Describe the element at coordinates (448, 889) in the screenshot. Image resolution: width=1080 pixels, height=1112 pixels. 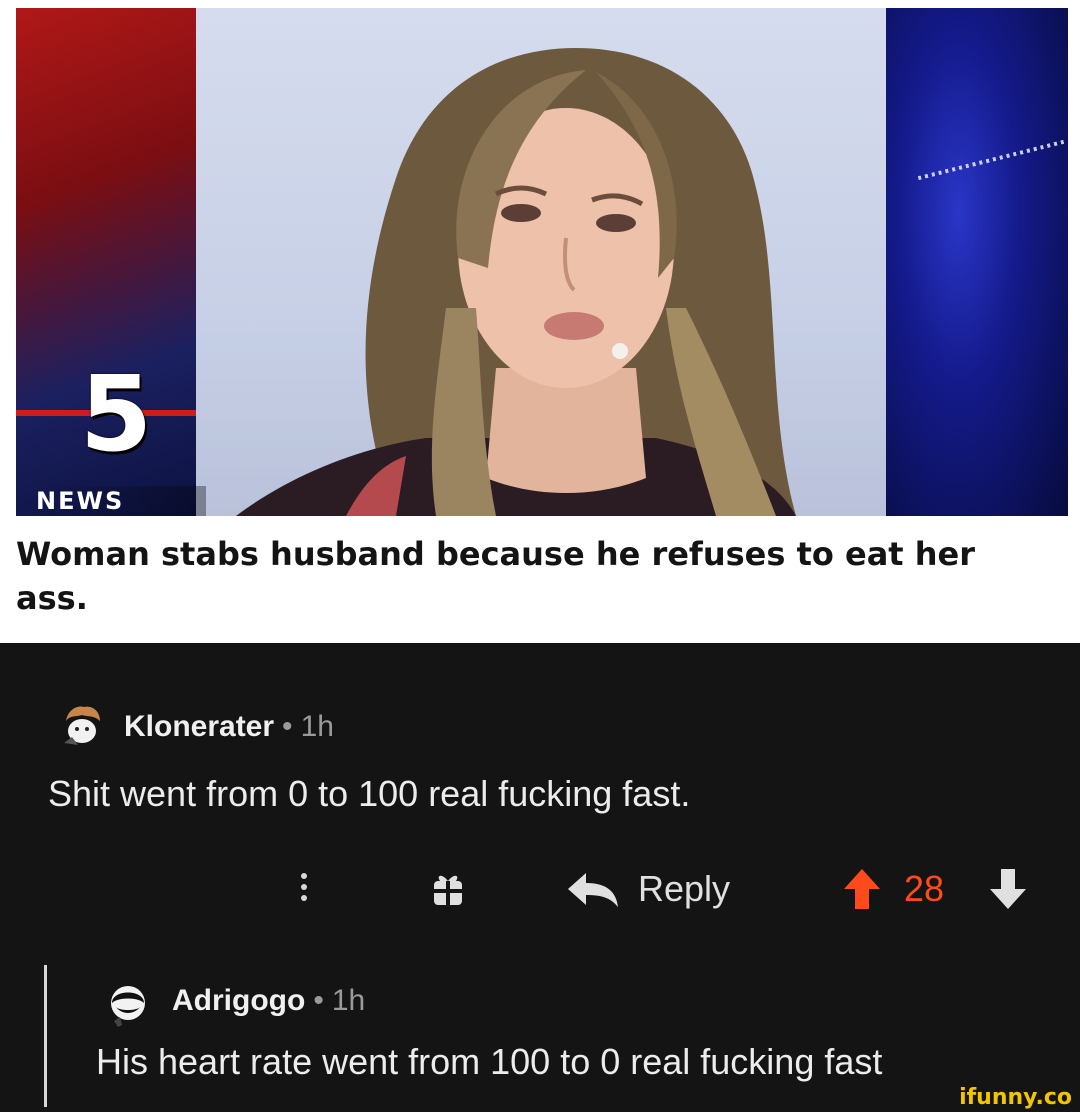
I see `award-icon` at that location.